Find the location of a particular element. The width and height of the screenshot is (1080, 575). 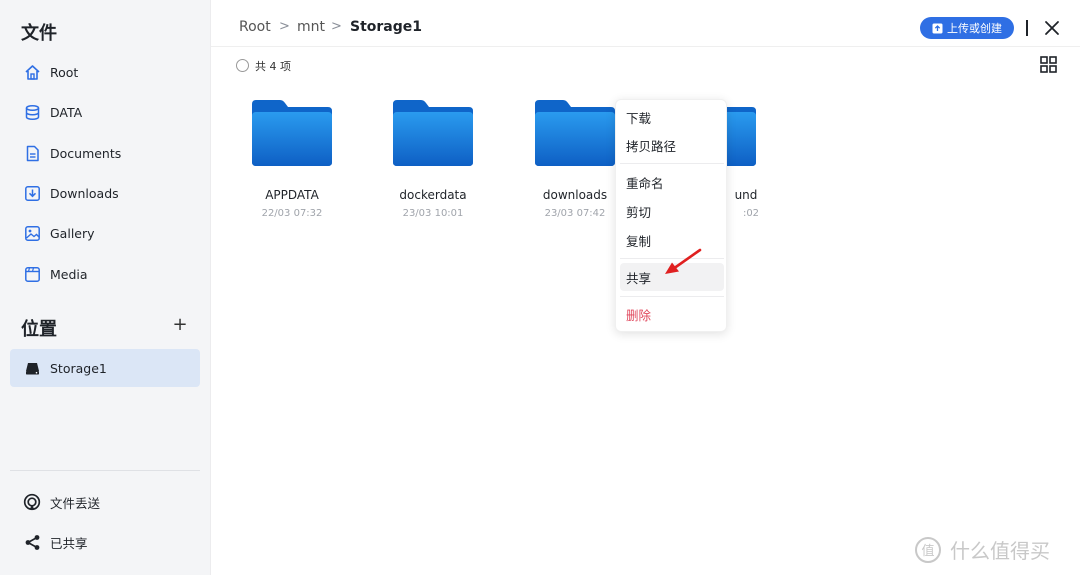

sidebar-item-label: Storage1 is located at coordinates (78, 368).